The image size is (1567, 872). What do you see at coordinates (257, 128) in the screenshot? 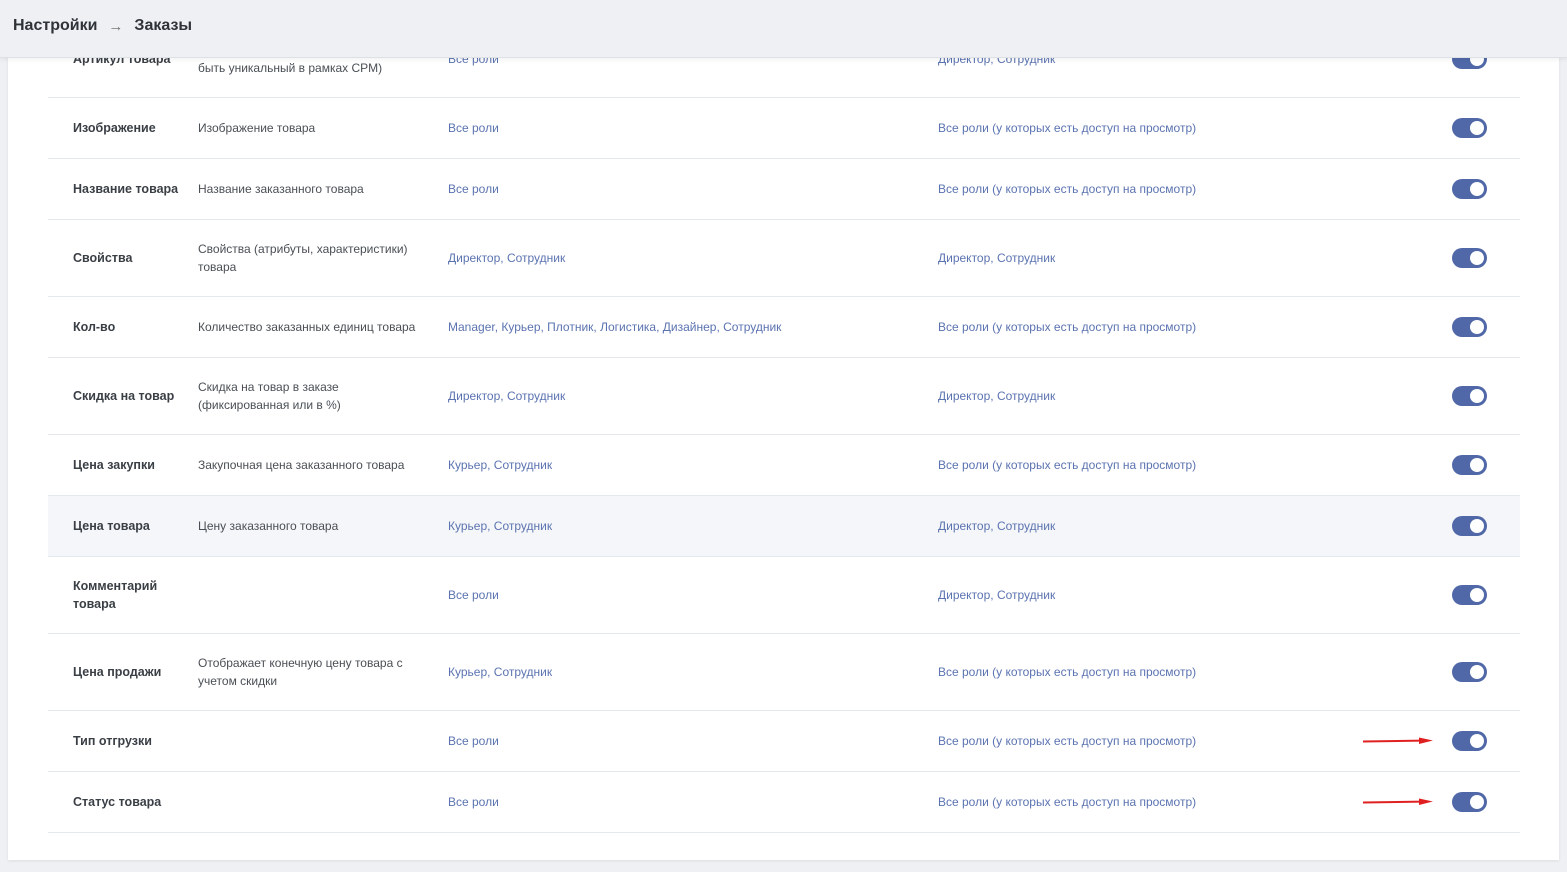
I see `field-description: Изображение товара` at bounding box center [257, 128].